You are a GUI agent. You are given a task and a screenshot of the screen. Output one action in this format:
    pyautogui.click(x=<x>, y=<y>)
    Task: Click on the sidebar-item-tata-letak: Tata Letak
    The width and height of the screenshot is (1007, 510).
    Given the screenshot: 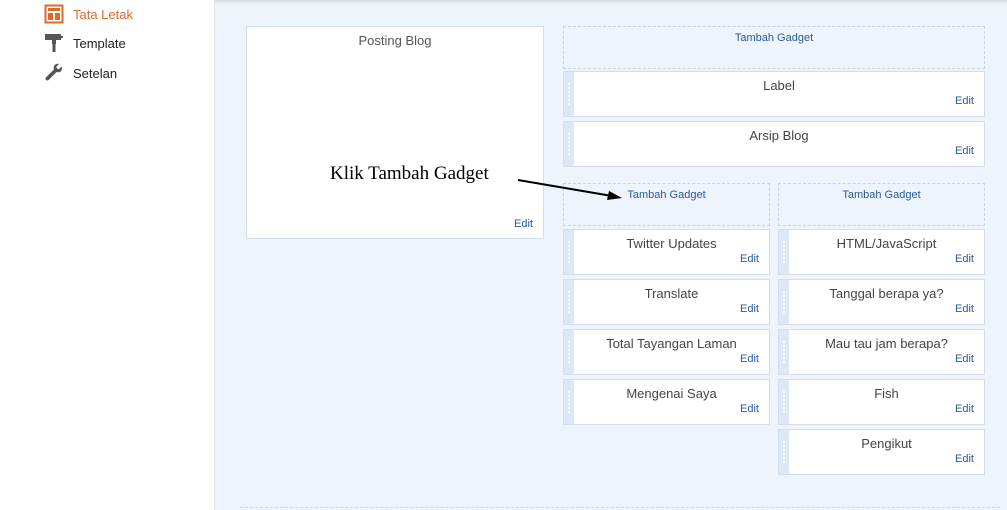 What is the action you would take?
    pyautogui.click(x=88, y=14)
    